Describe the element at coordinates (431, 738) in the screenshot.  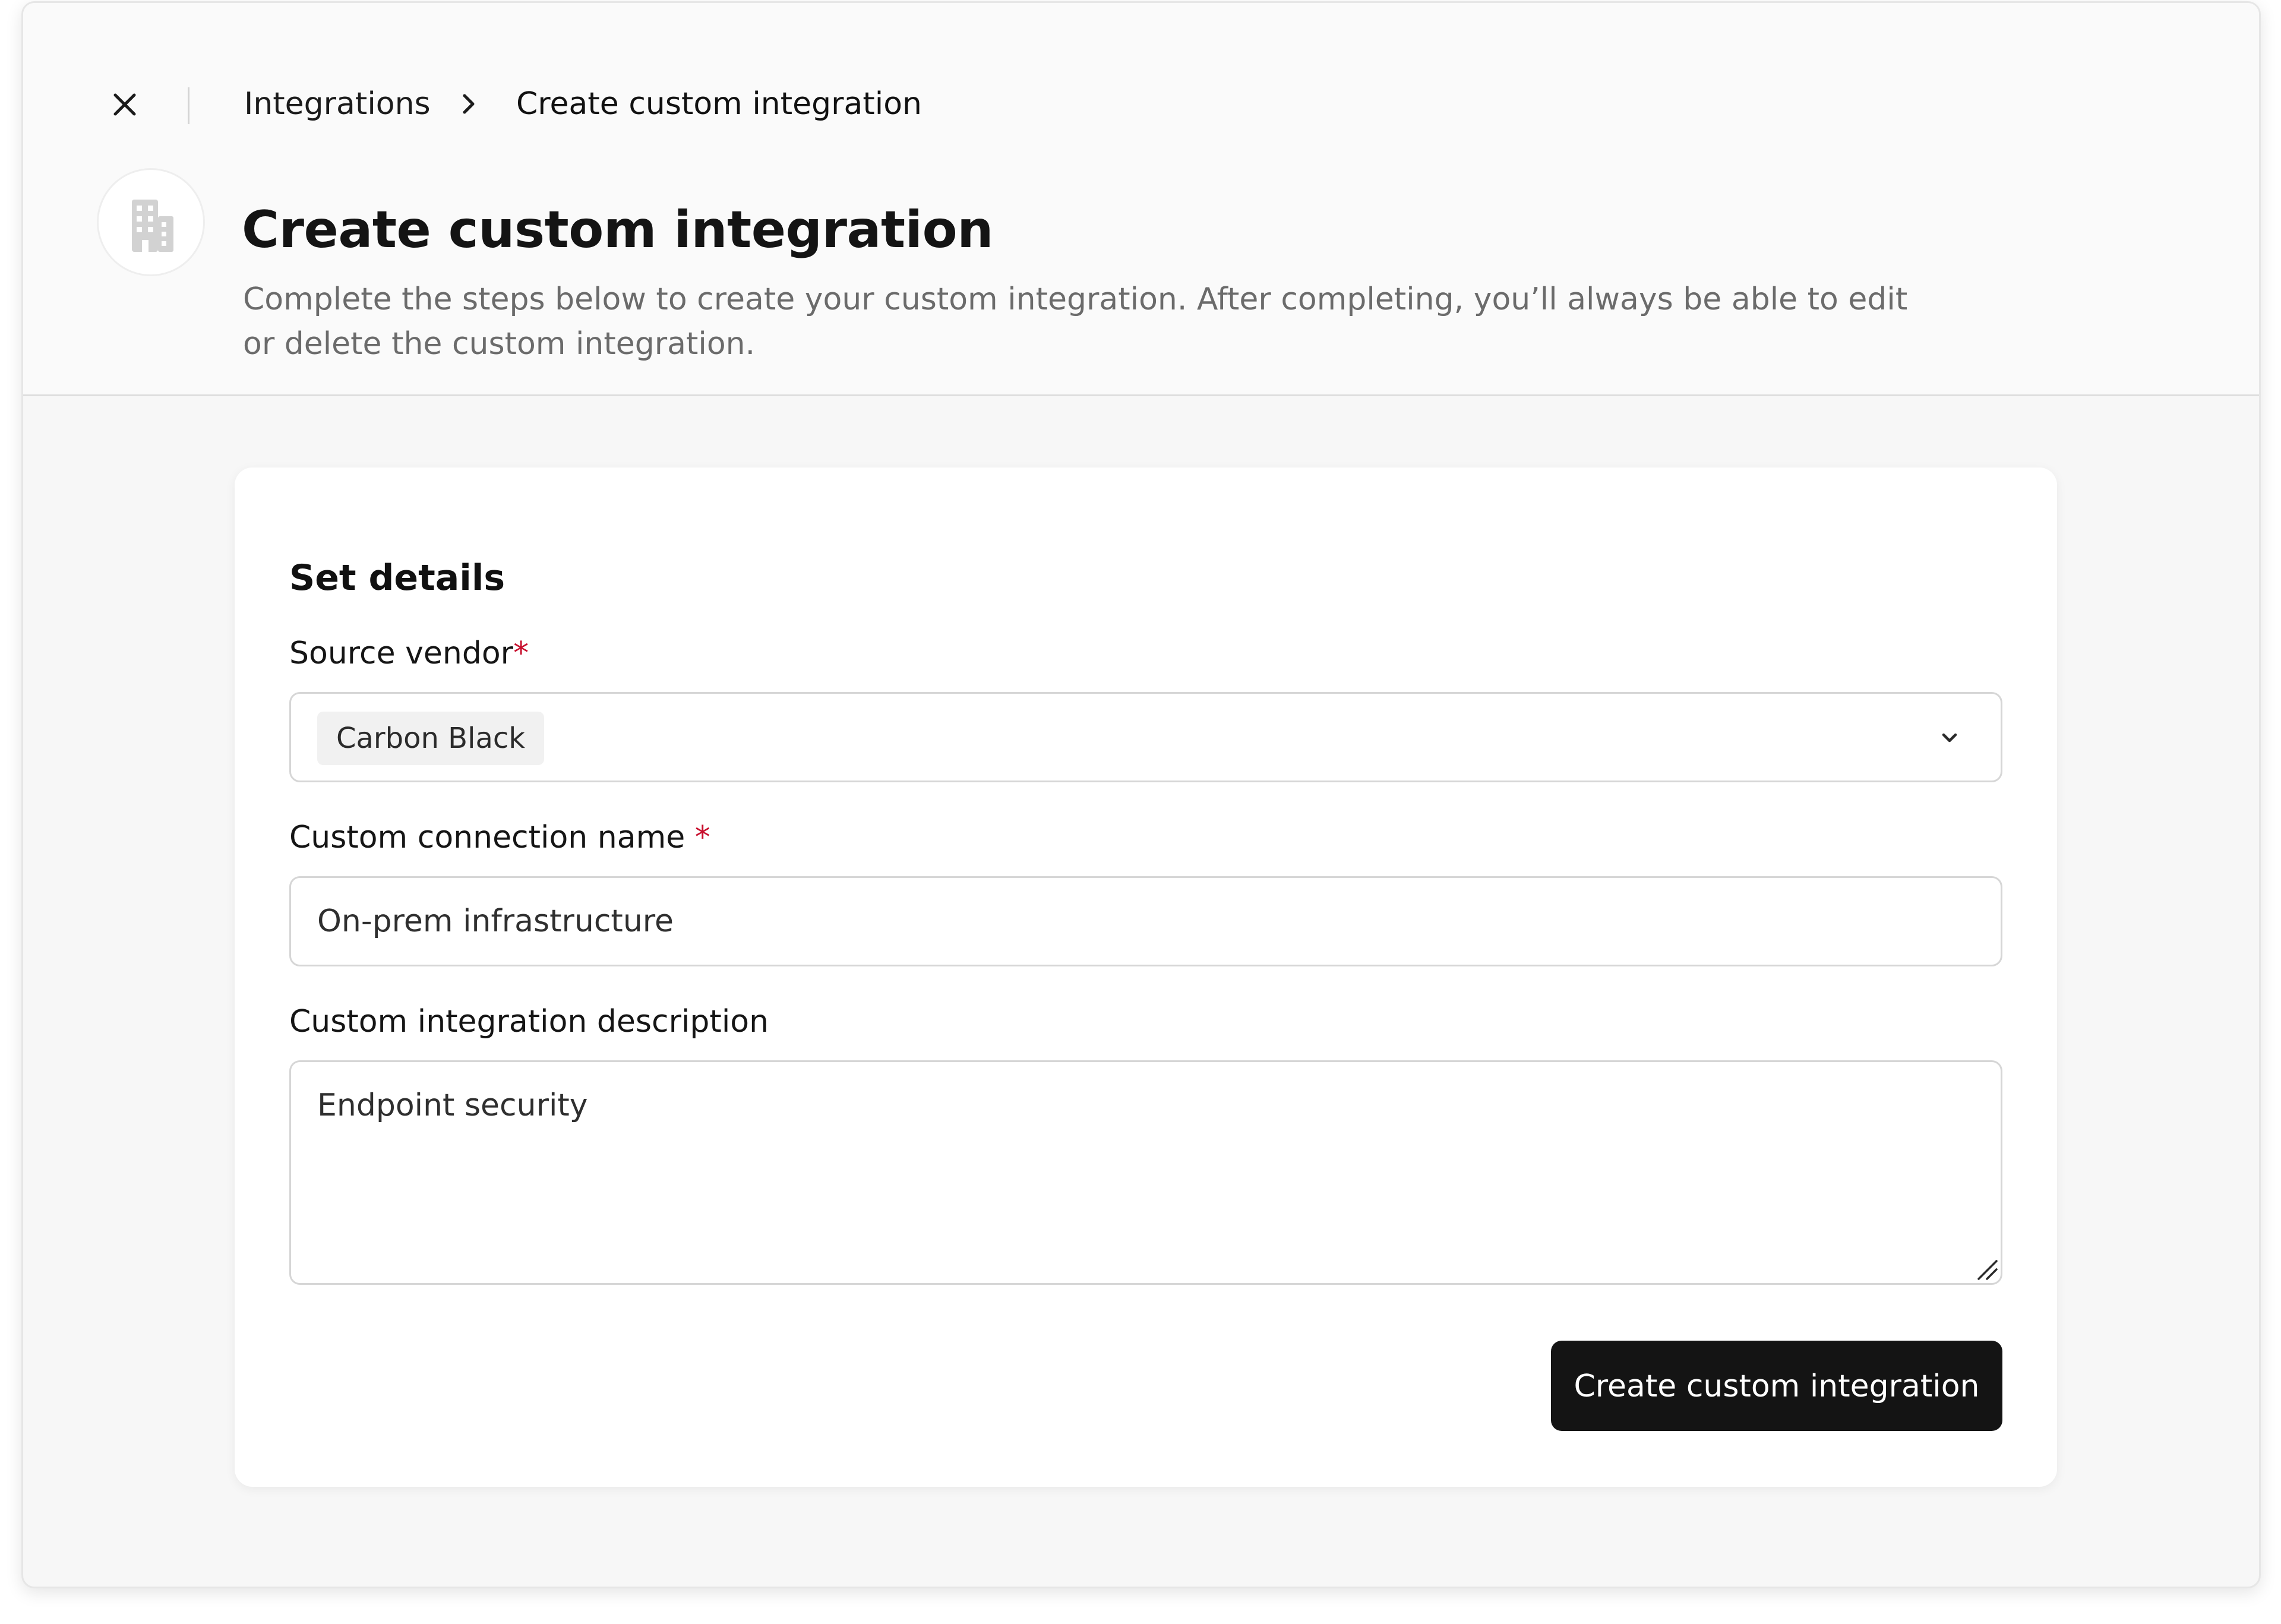
I see `selected-vendor-chip: Carbon Black` at that location.